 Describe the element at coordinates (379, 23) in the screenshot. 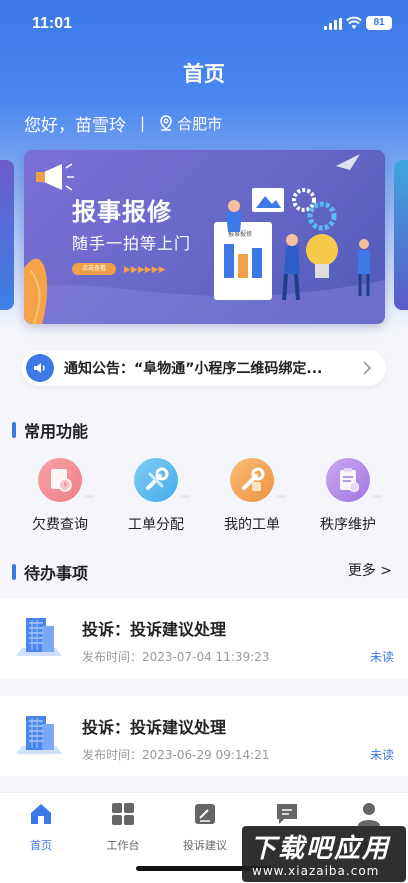

I see `battery-icon: 81` at that location.